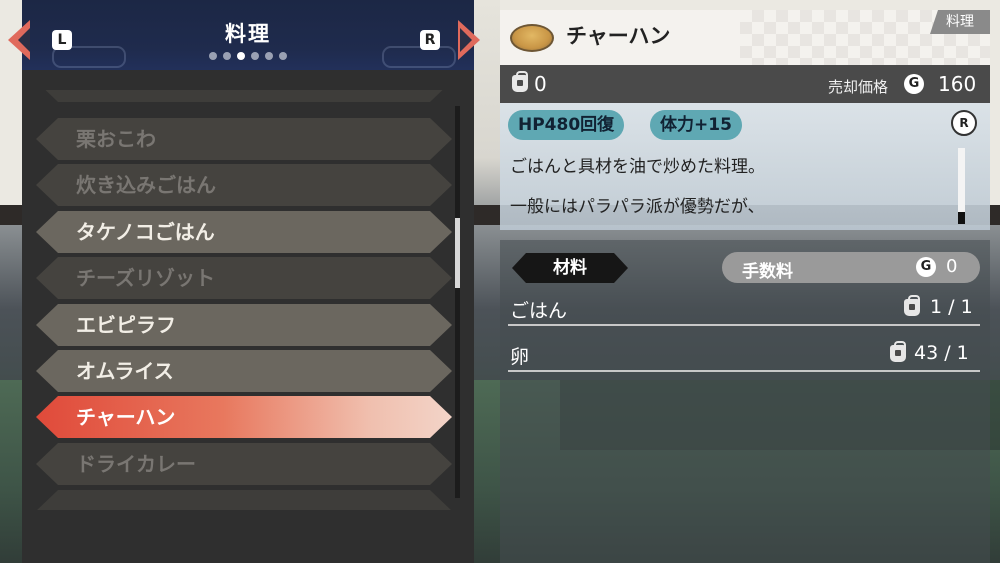 The image size is (1000, 563). I want to click on material-name: ごはん, so click(539, 311).